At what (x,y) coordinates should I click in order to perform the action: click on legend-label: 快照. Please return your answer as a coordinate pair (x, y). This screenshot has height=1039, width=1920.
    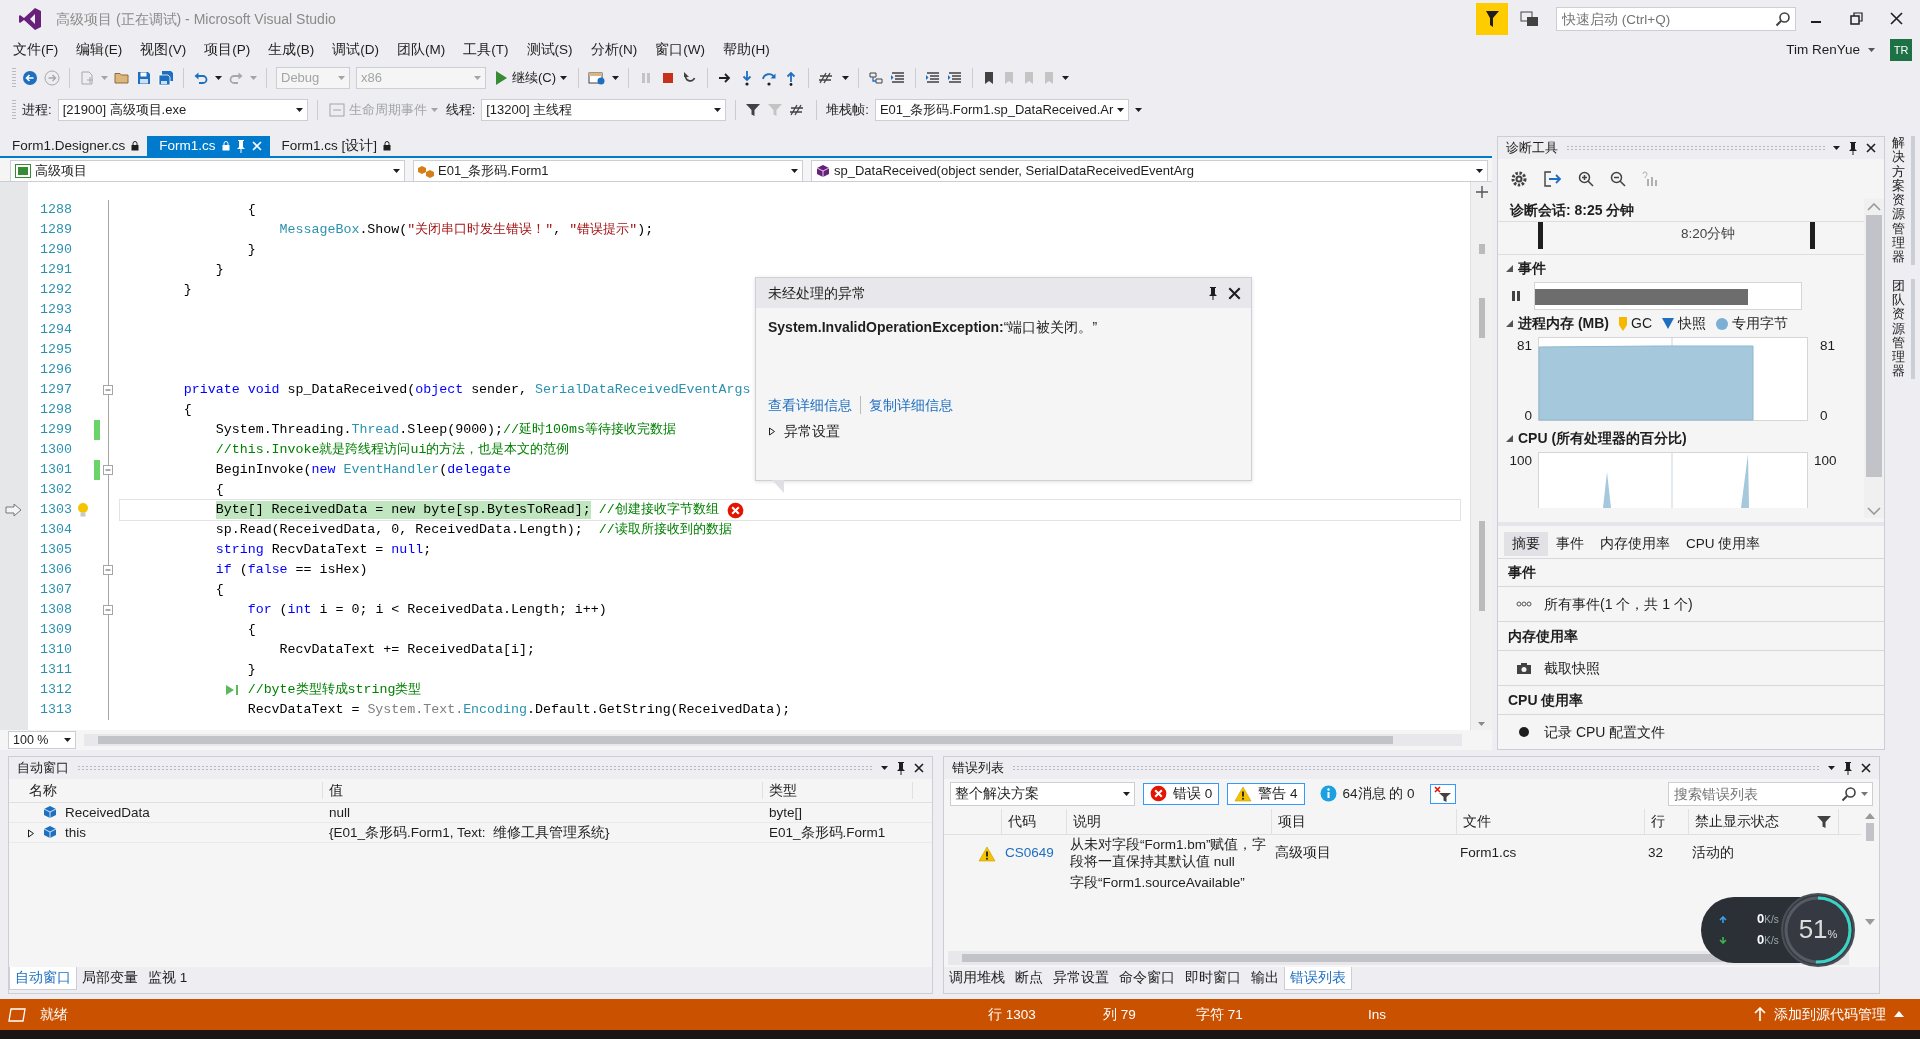
    Looking at the image, I should click on (1692, 323).